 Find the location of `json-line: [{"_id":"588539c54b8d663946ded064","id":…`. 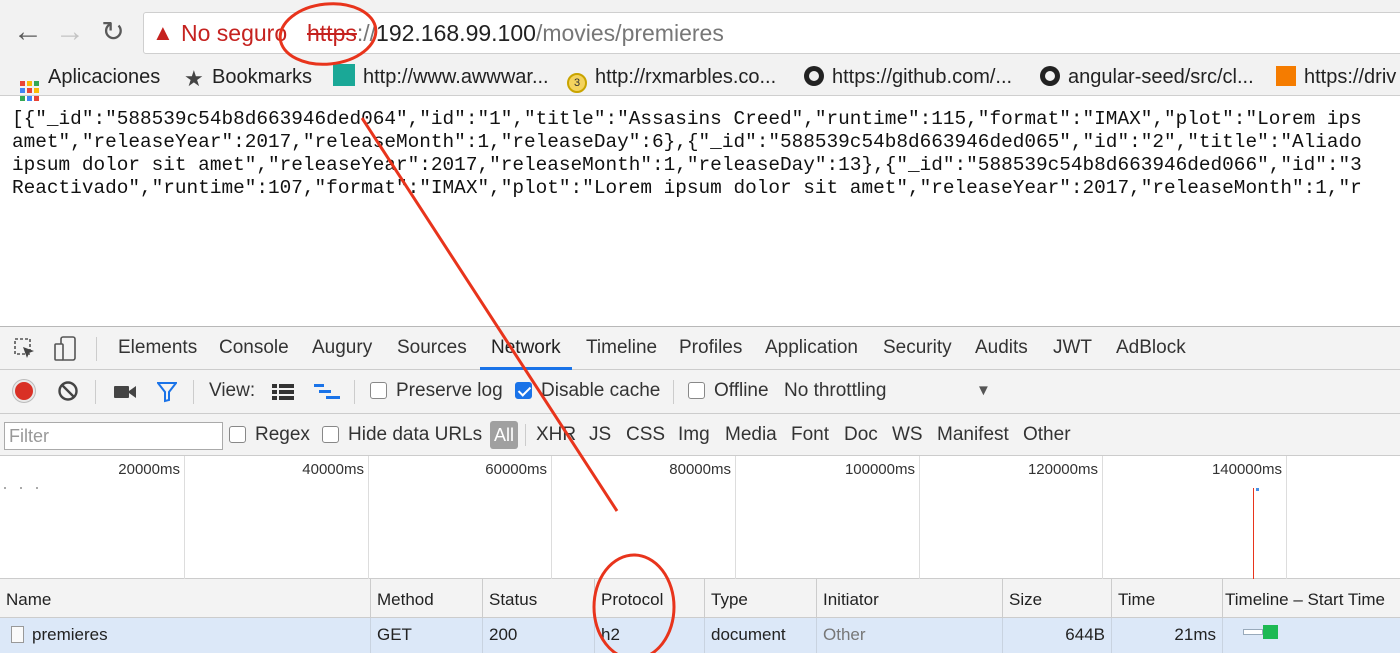

json-line: [{"_id":"588539c54b8d663946ded064","id":… is located at coordinates (687, 119).